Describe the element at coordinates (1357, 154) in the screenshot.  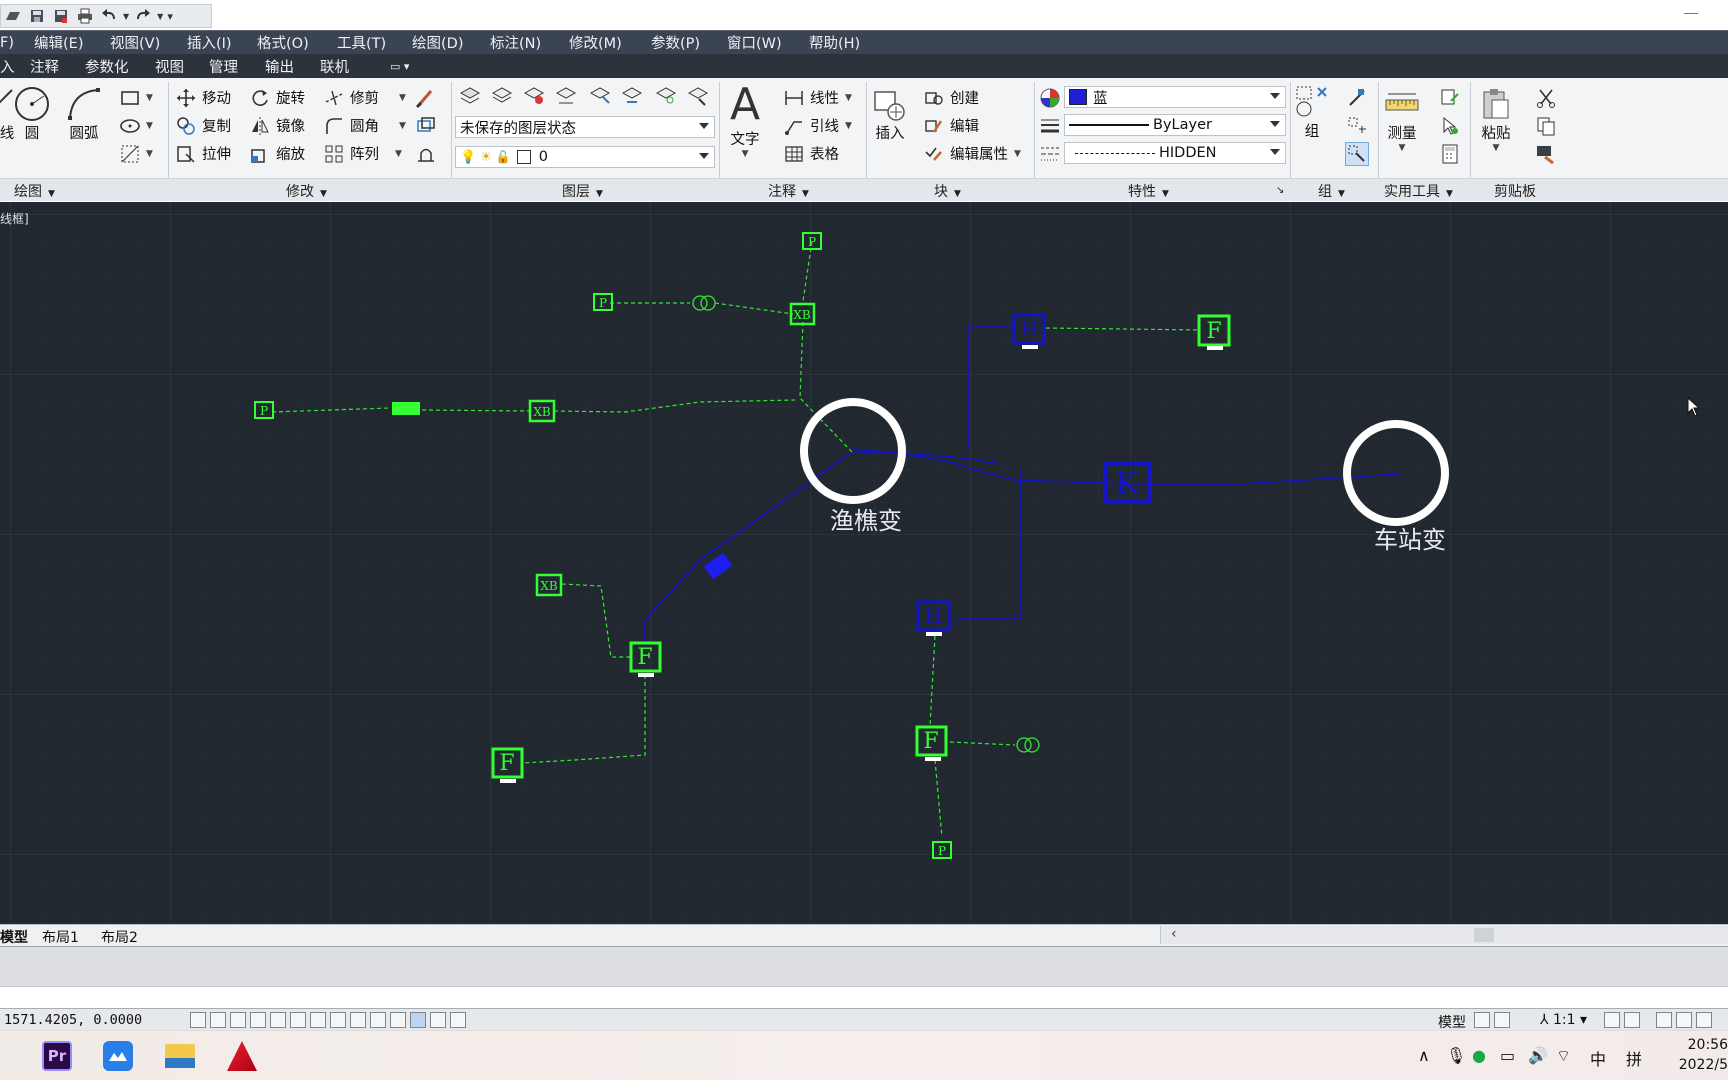
I see `group-selection-icon` at that location.